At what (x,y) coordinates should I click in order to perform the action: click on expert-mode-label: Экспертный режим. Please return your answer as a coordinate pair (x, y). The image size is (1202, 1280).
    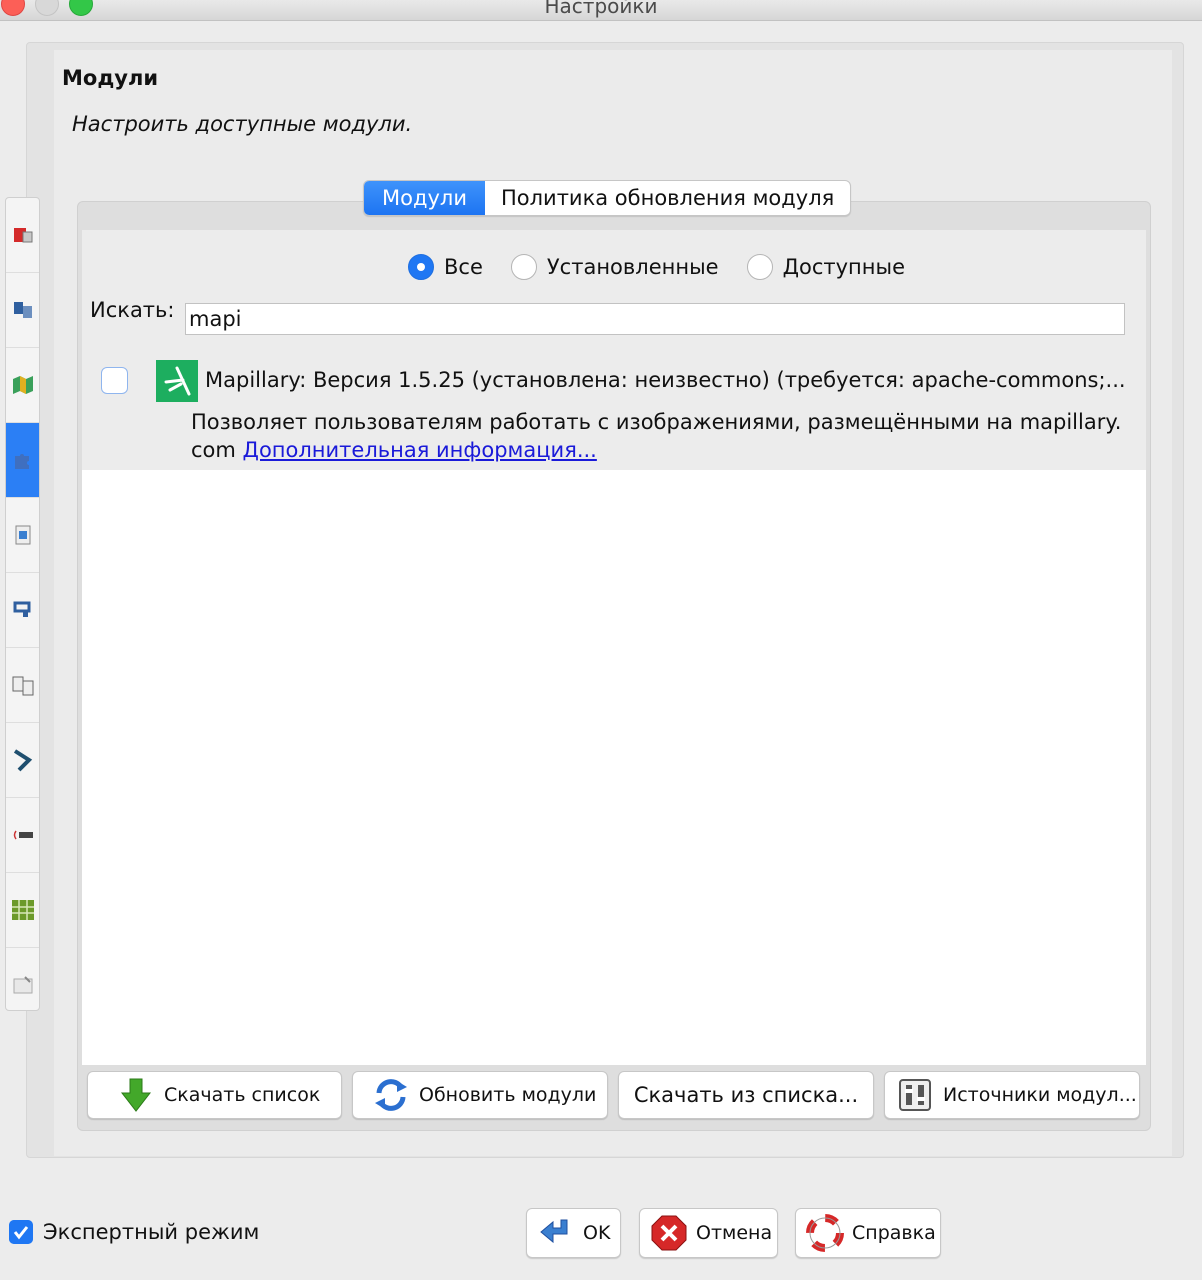
    Looking at the image, I should click on (151, 1232).